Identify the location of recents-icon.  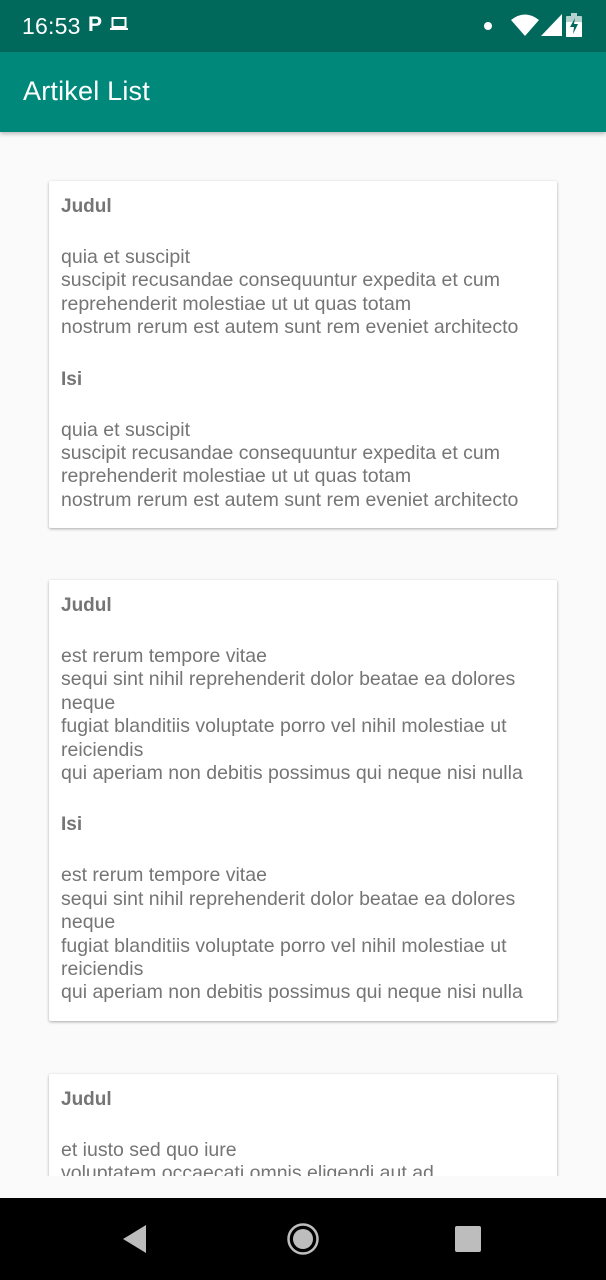
(468, 1241).